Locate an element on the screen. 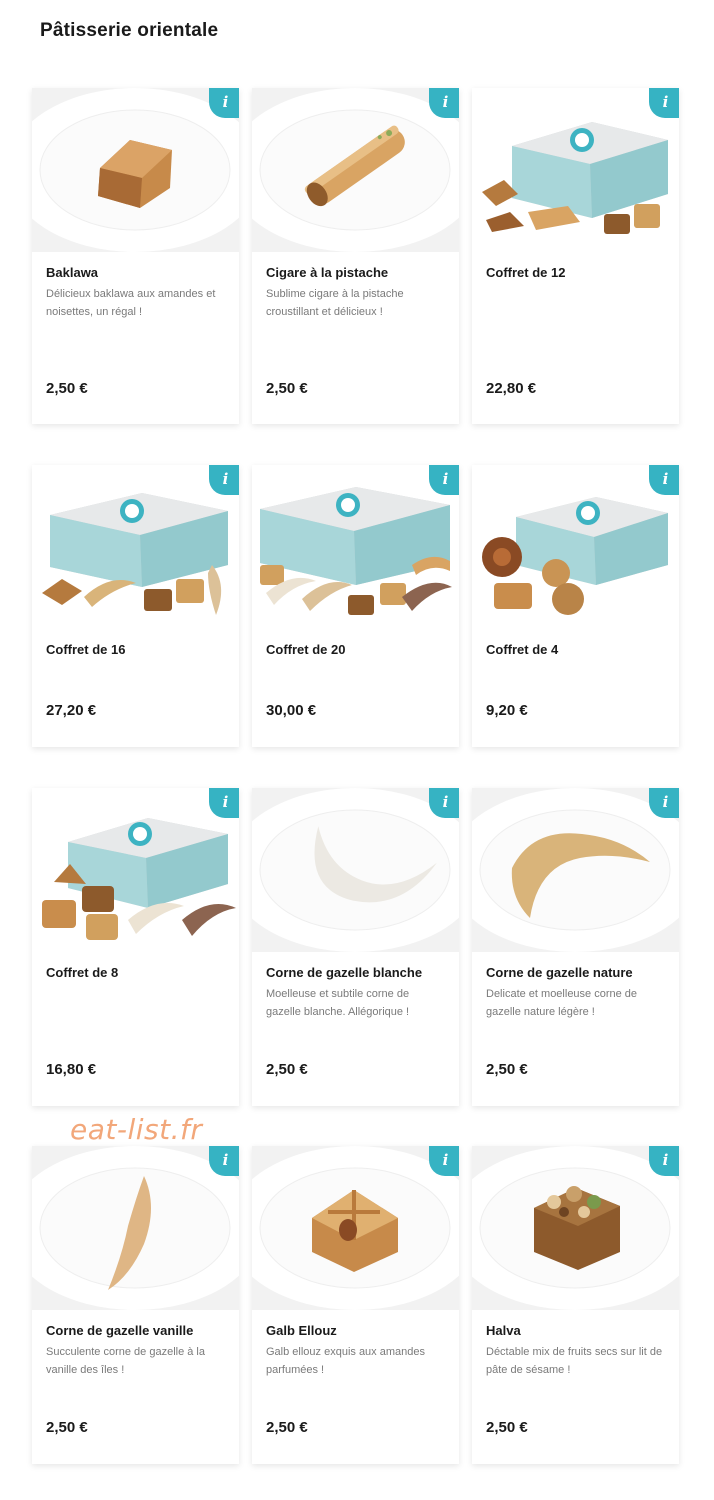  product-card: i Coffret de 20 30,00 € is located at coordinates (355, 606).